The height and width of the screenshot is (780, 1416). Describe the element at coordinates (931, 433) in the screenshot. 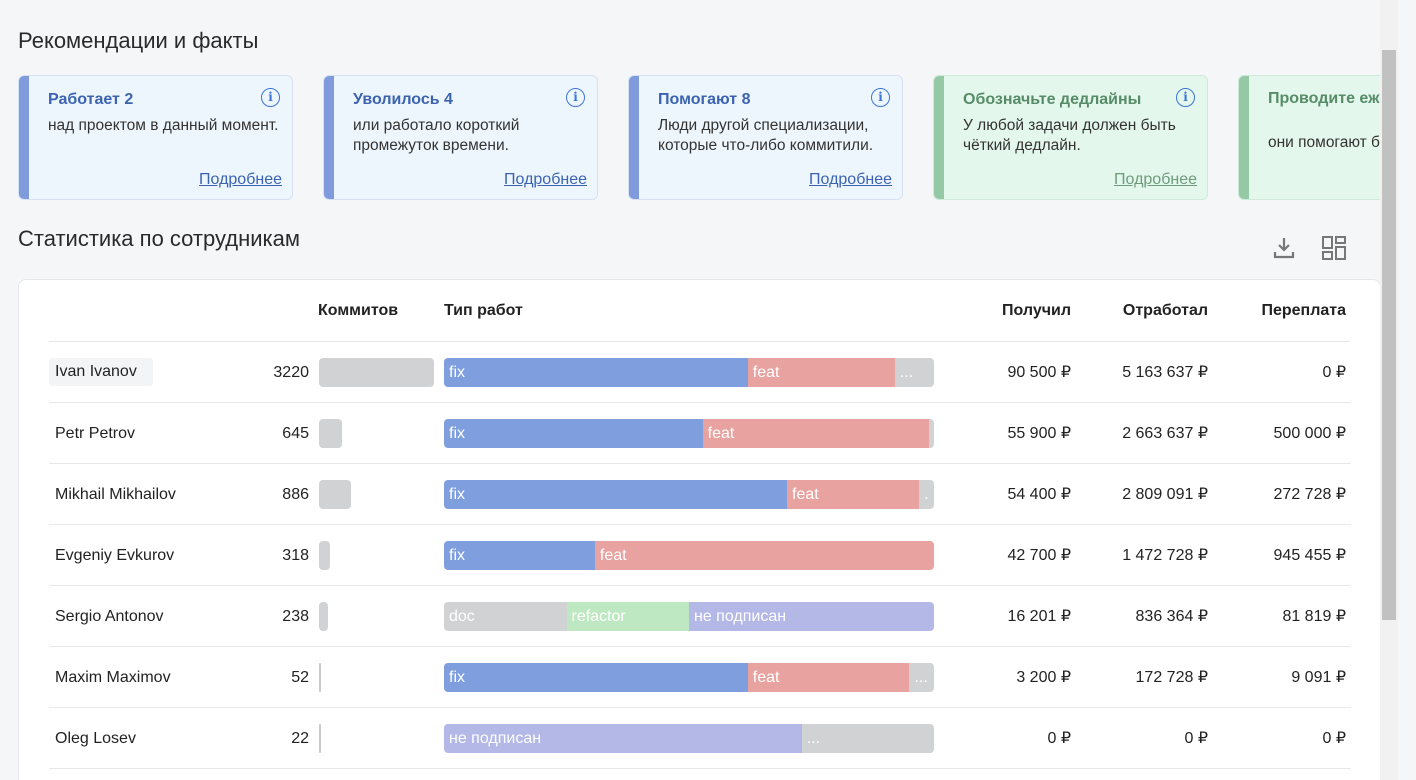

I see `work-type-segment` at that location.